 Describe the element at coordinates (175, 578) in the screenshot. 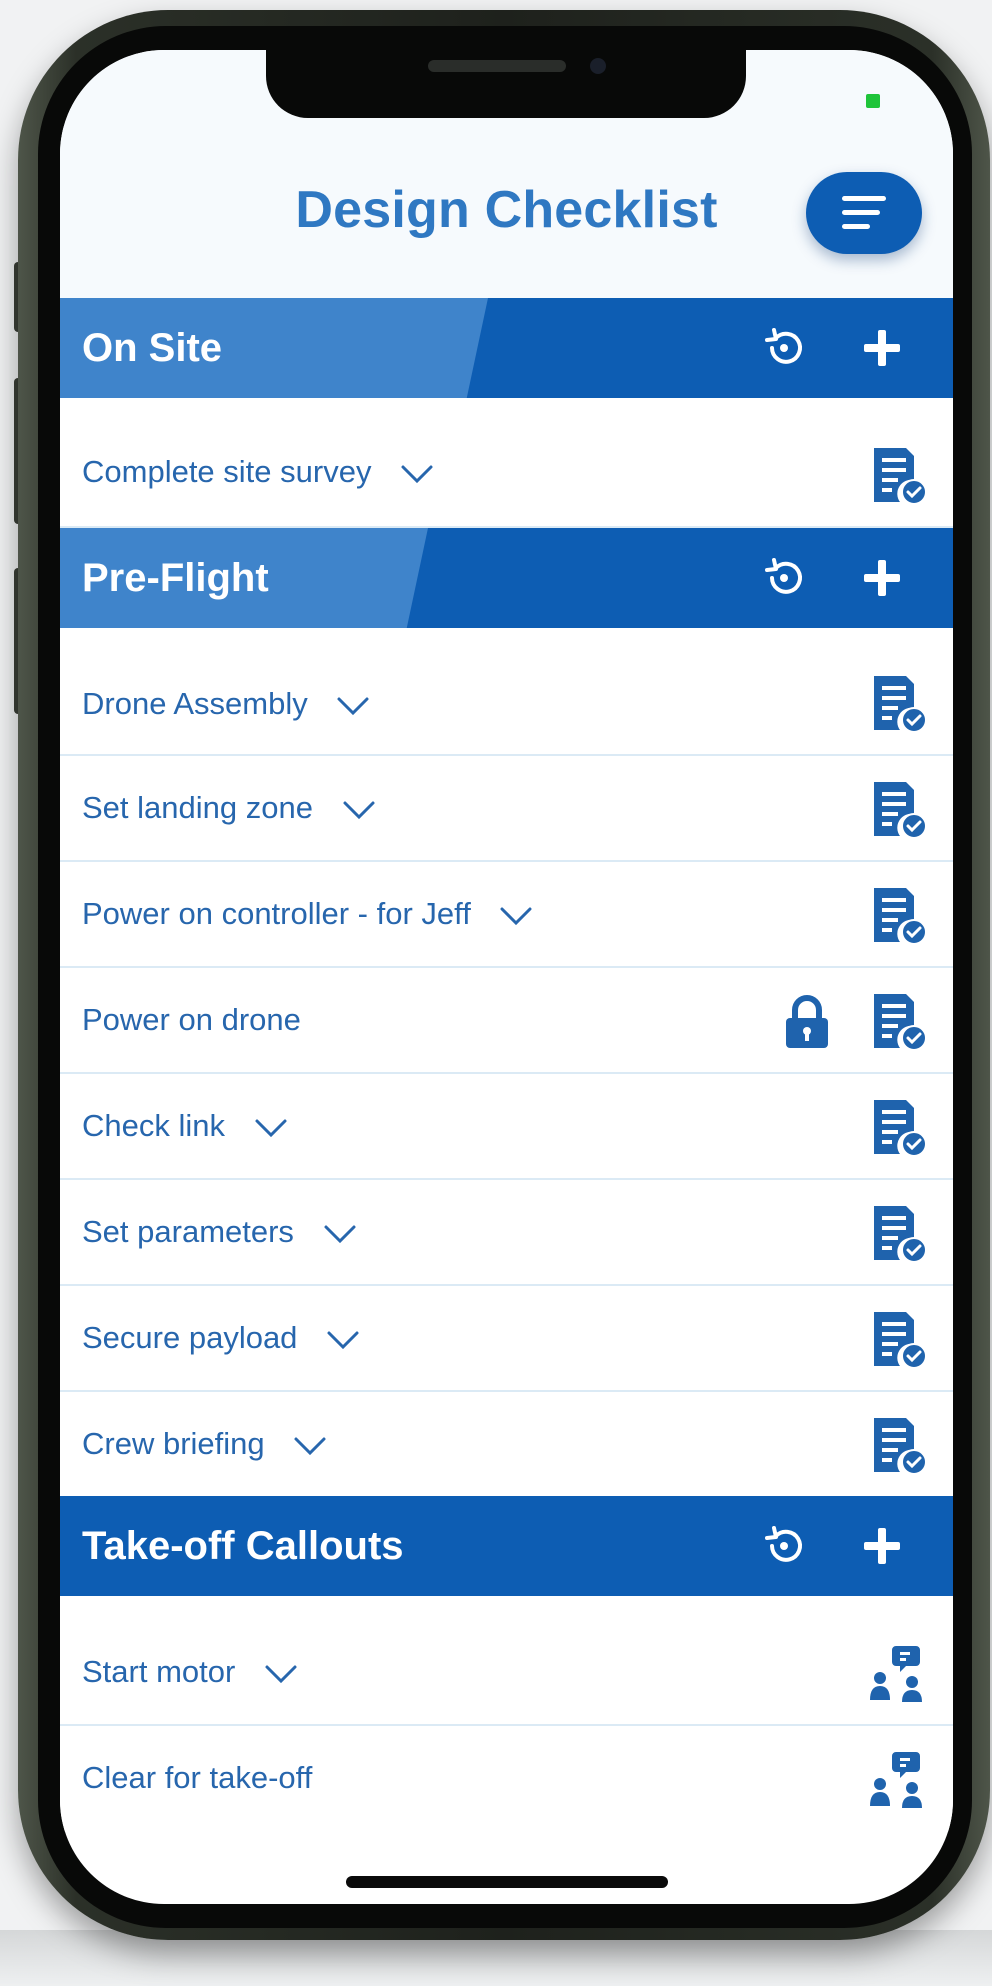

I see `section-title: Pre-Flight` at that location.